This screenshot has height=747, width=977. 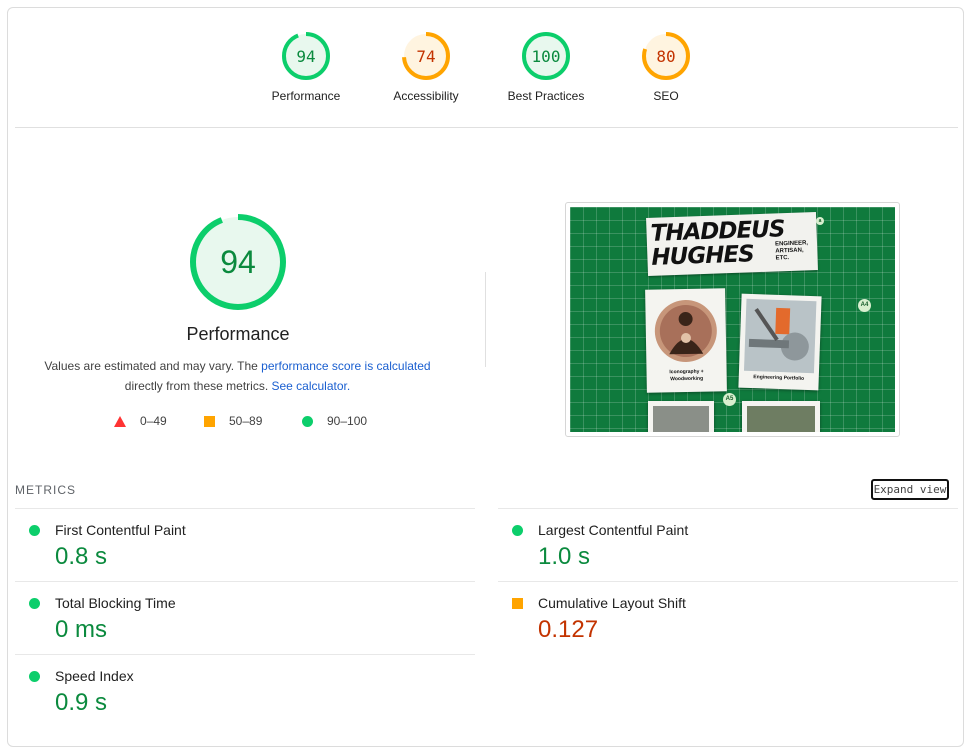 I want to click on legend-fail-label: 0–49, so click(x=153, y=421).